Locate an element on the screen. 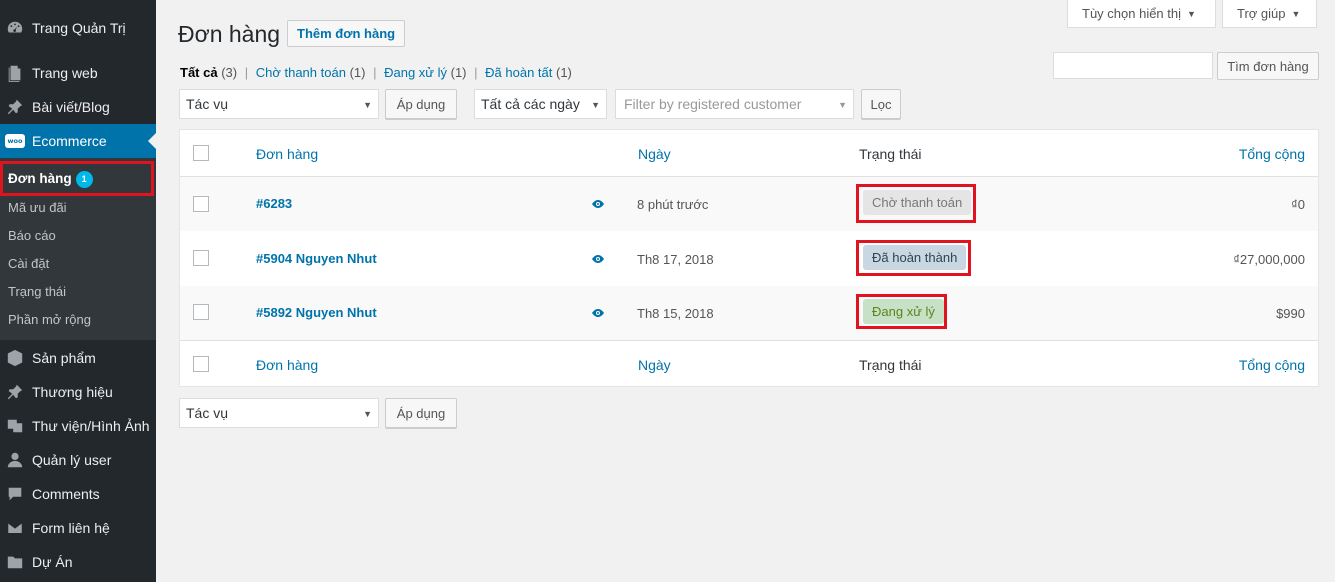  help-button: Trợ giúp ▼ is located at coordinates (1269, 14).